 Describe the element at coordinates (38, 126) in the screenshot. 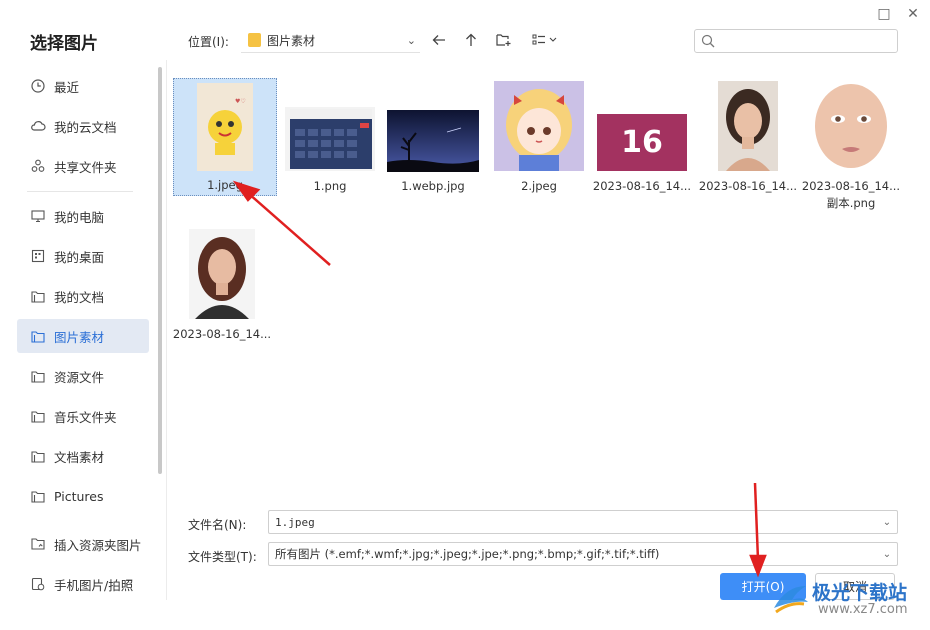

I see `cloud-icon` at that location.